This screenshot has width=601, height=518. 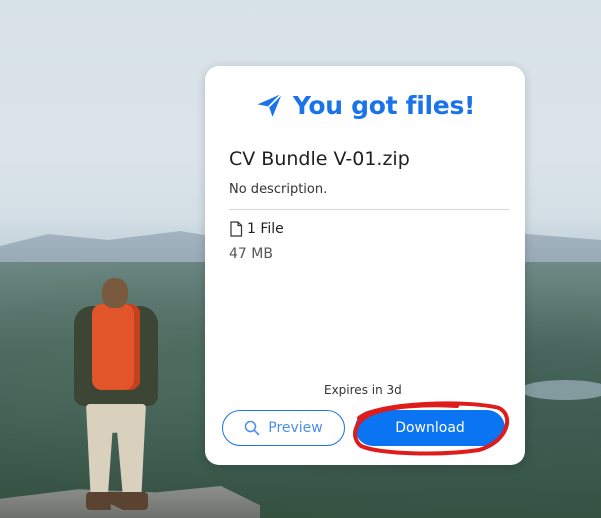 I want to click on lake, so click(x=560, y=390).